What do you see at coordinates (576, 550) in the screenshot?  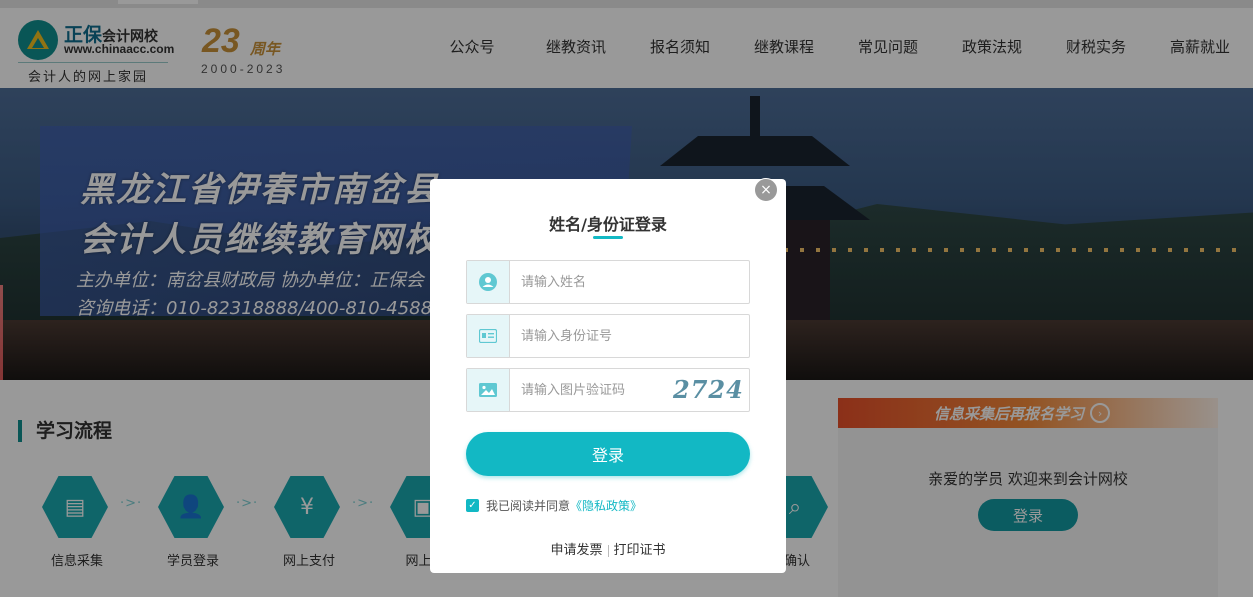 I see `invoice-link: 申请发票` at bounding box center [576, 550].